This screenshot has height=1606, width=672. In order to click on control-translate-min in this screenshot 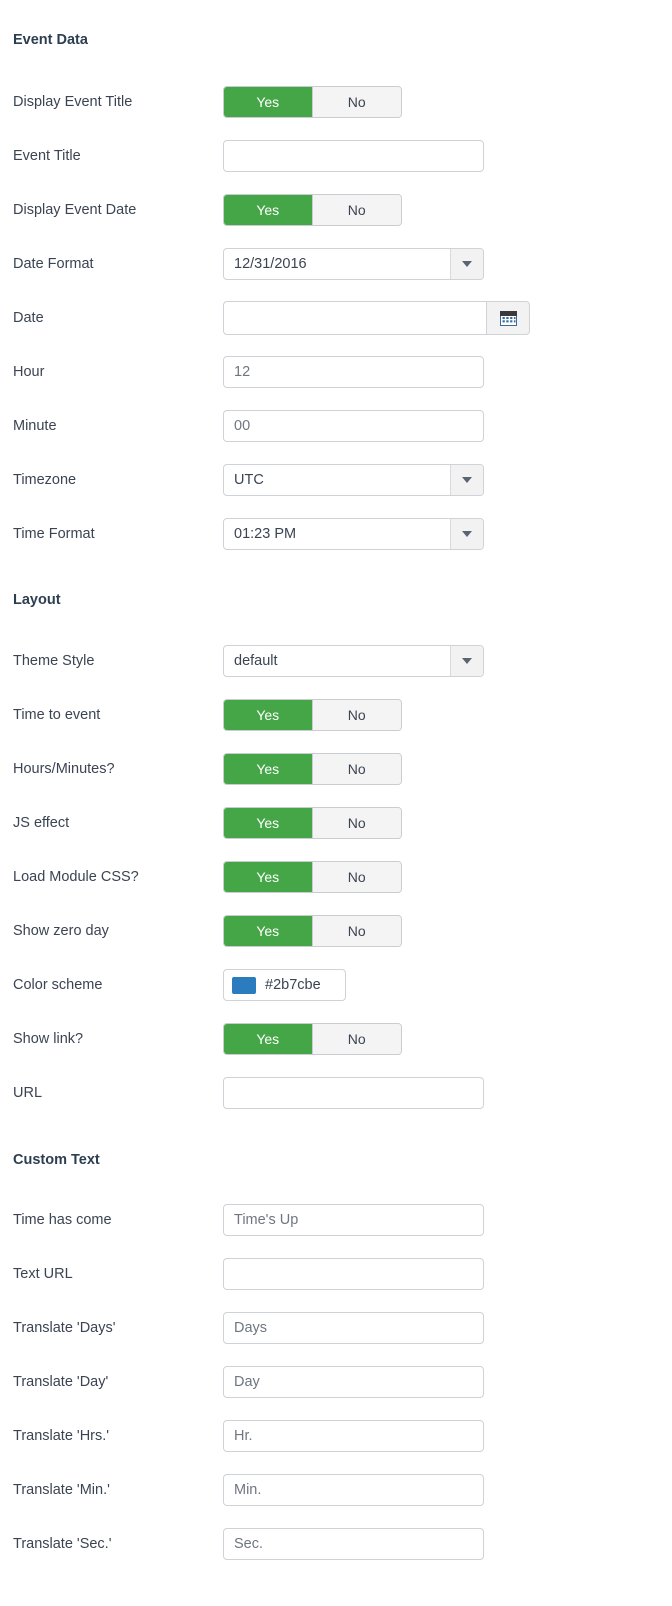, I will do `click(353, 1490)`.